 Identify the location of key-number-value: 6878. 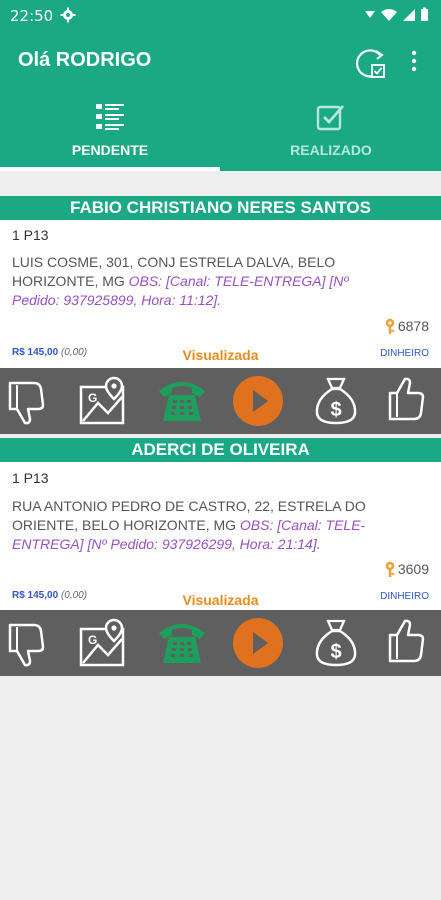
(413, 326).